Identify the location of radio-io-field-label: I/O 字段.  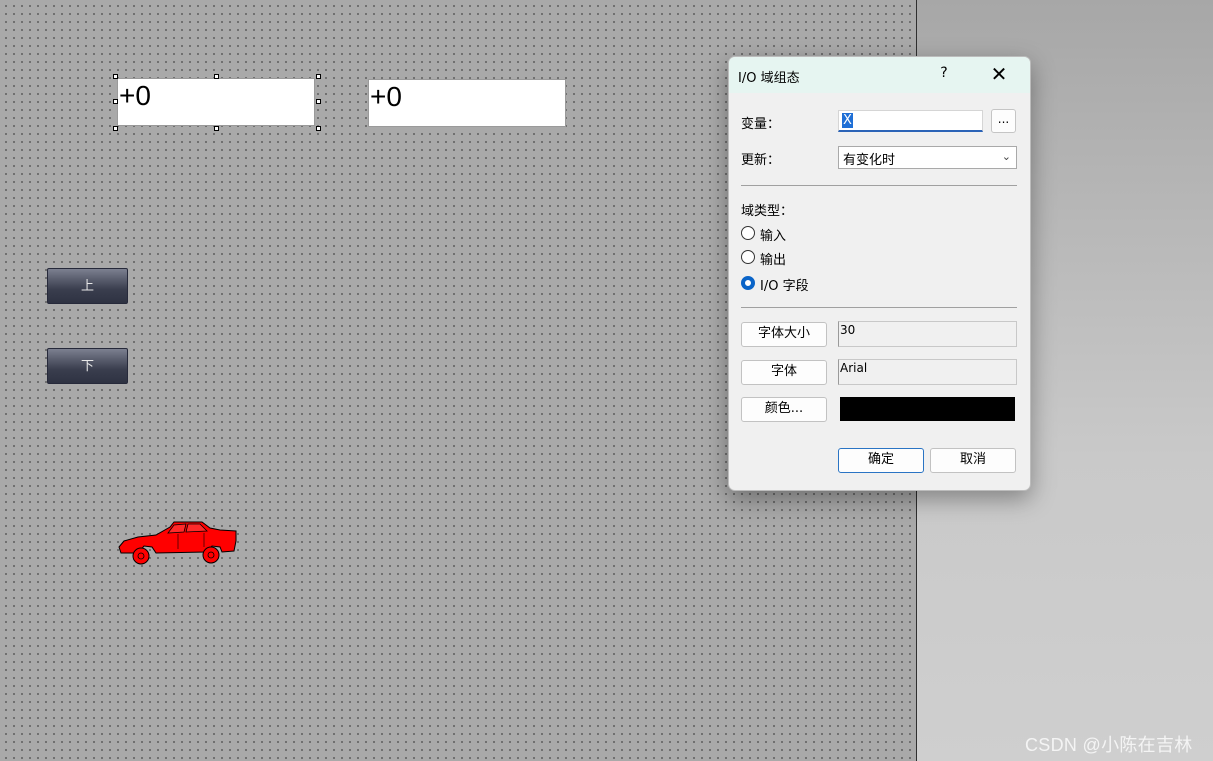
(784, 284).